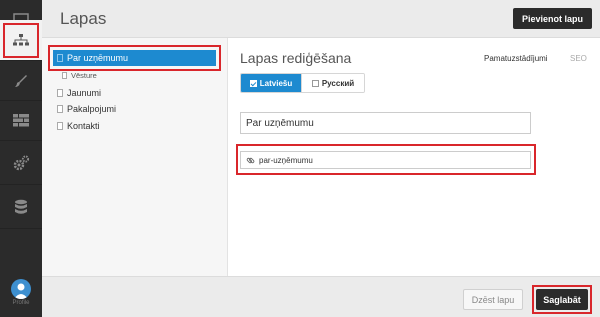  Describe the element at coordinates (338, 83) in the screenshot. I see `language-label: Русский` at that location.